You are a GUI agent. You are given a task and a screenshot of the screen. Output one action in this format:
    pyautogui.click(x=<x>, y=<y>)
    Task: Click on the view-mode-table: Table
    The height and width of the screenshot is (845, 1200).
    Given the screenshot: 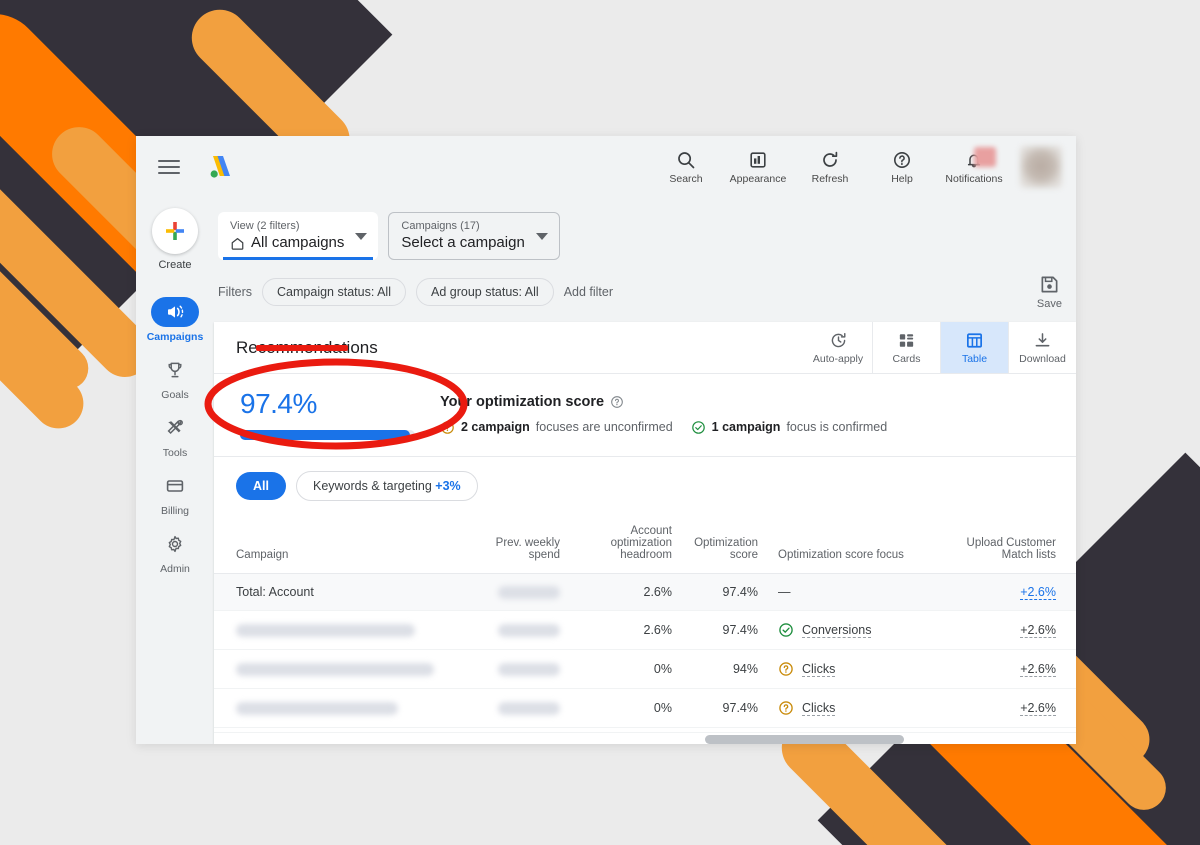 What is the action you would take?
    pyautogui.click(x=974, y=347)
    